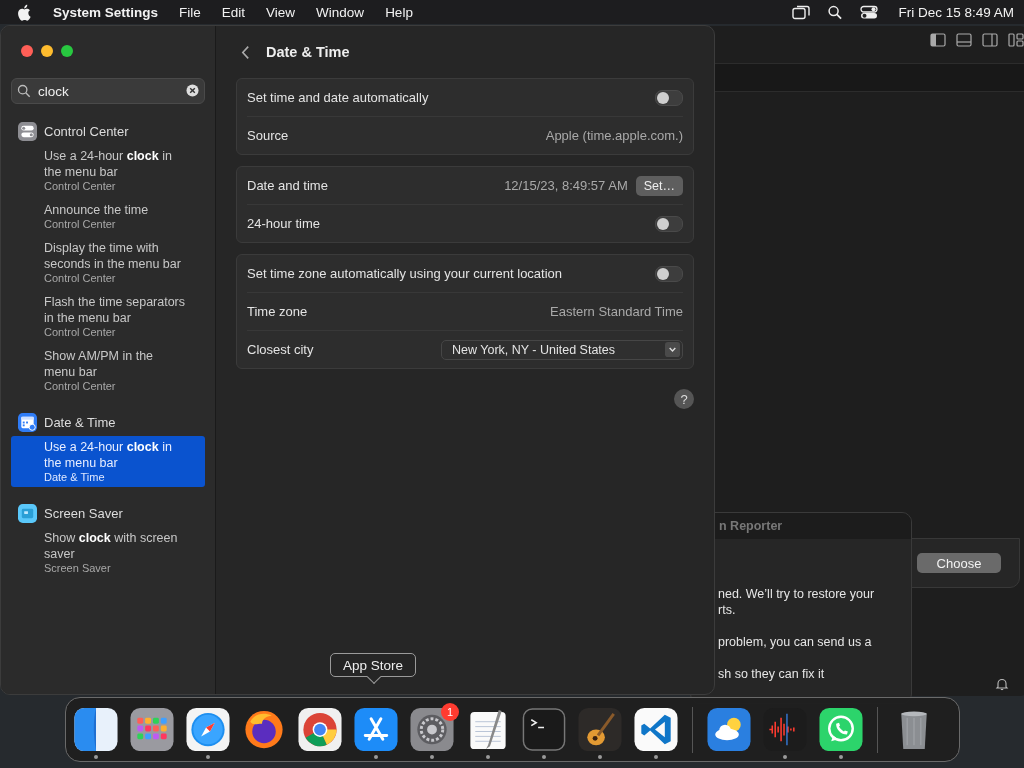 Image resolution: width=1024 pixels, height=768 pixels. I want to click on chevron-down-icon, so click(672, 349).